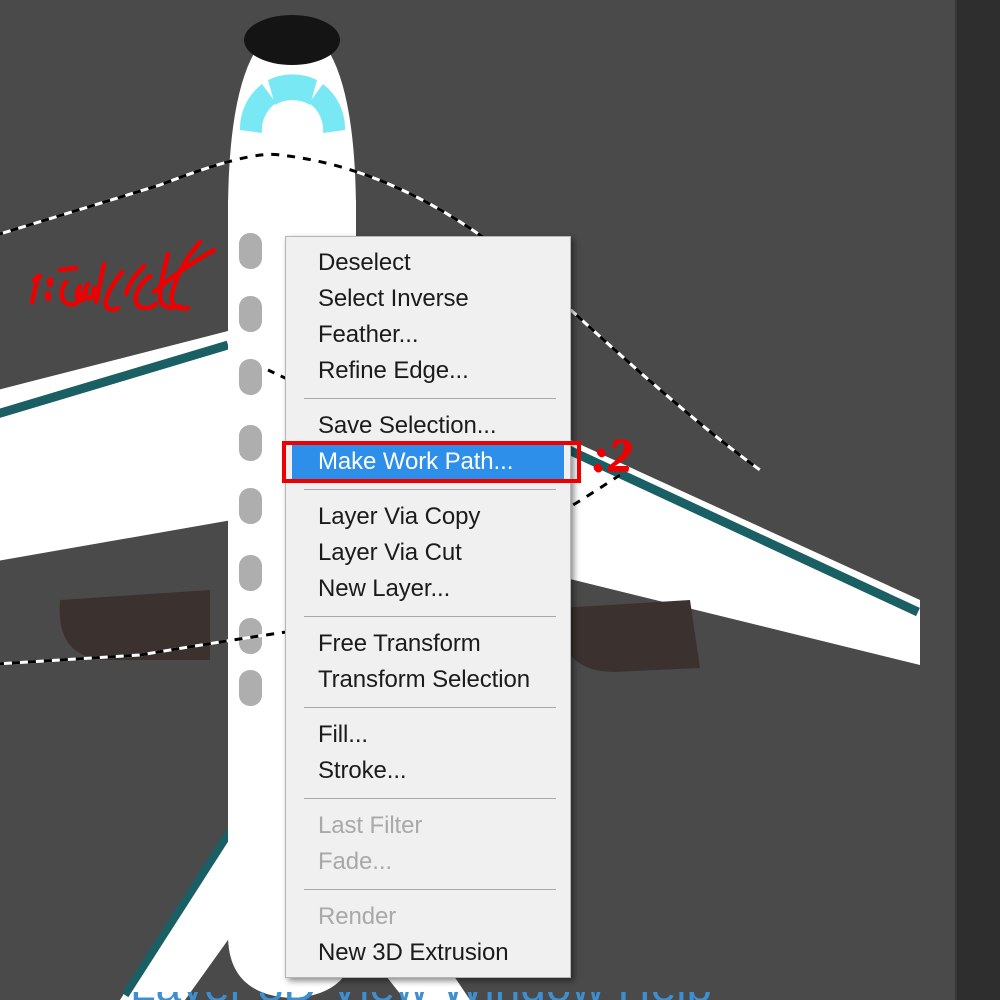 This screenshot has width=1000, height=1000. I want to click on right-dock-panel, so click(978, 500).